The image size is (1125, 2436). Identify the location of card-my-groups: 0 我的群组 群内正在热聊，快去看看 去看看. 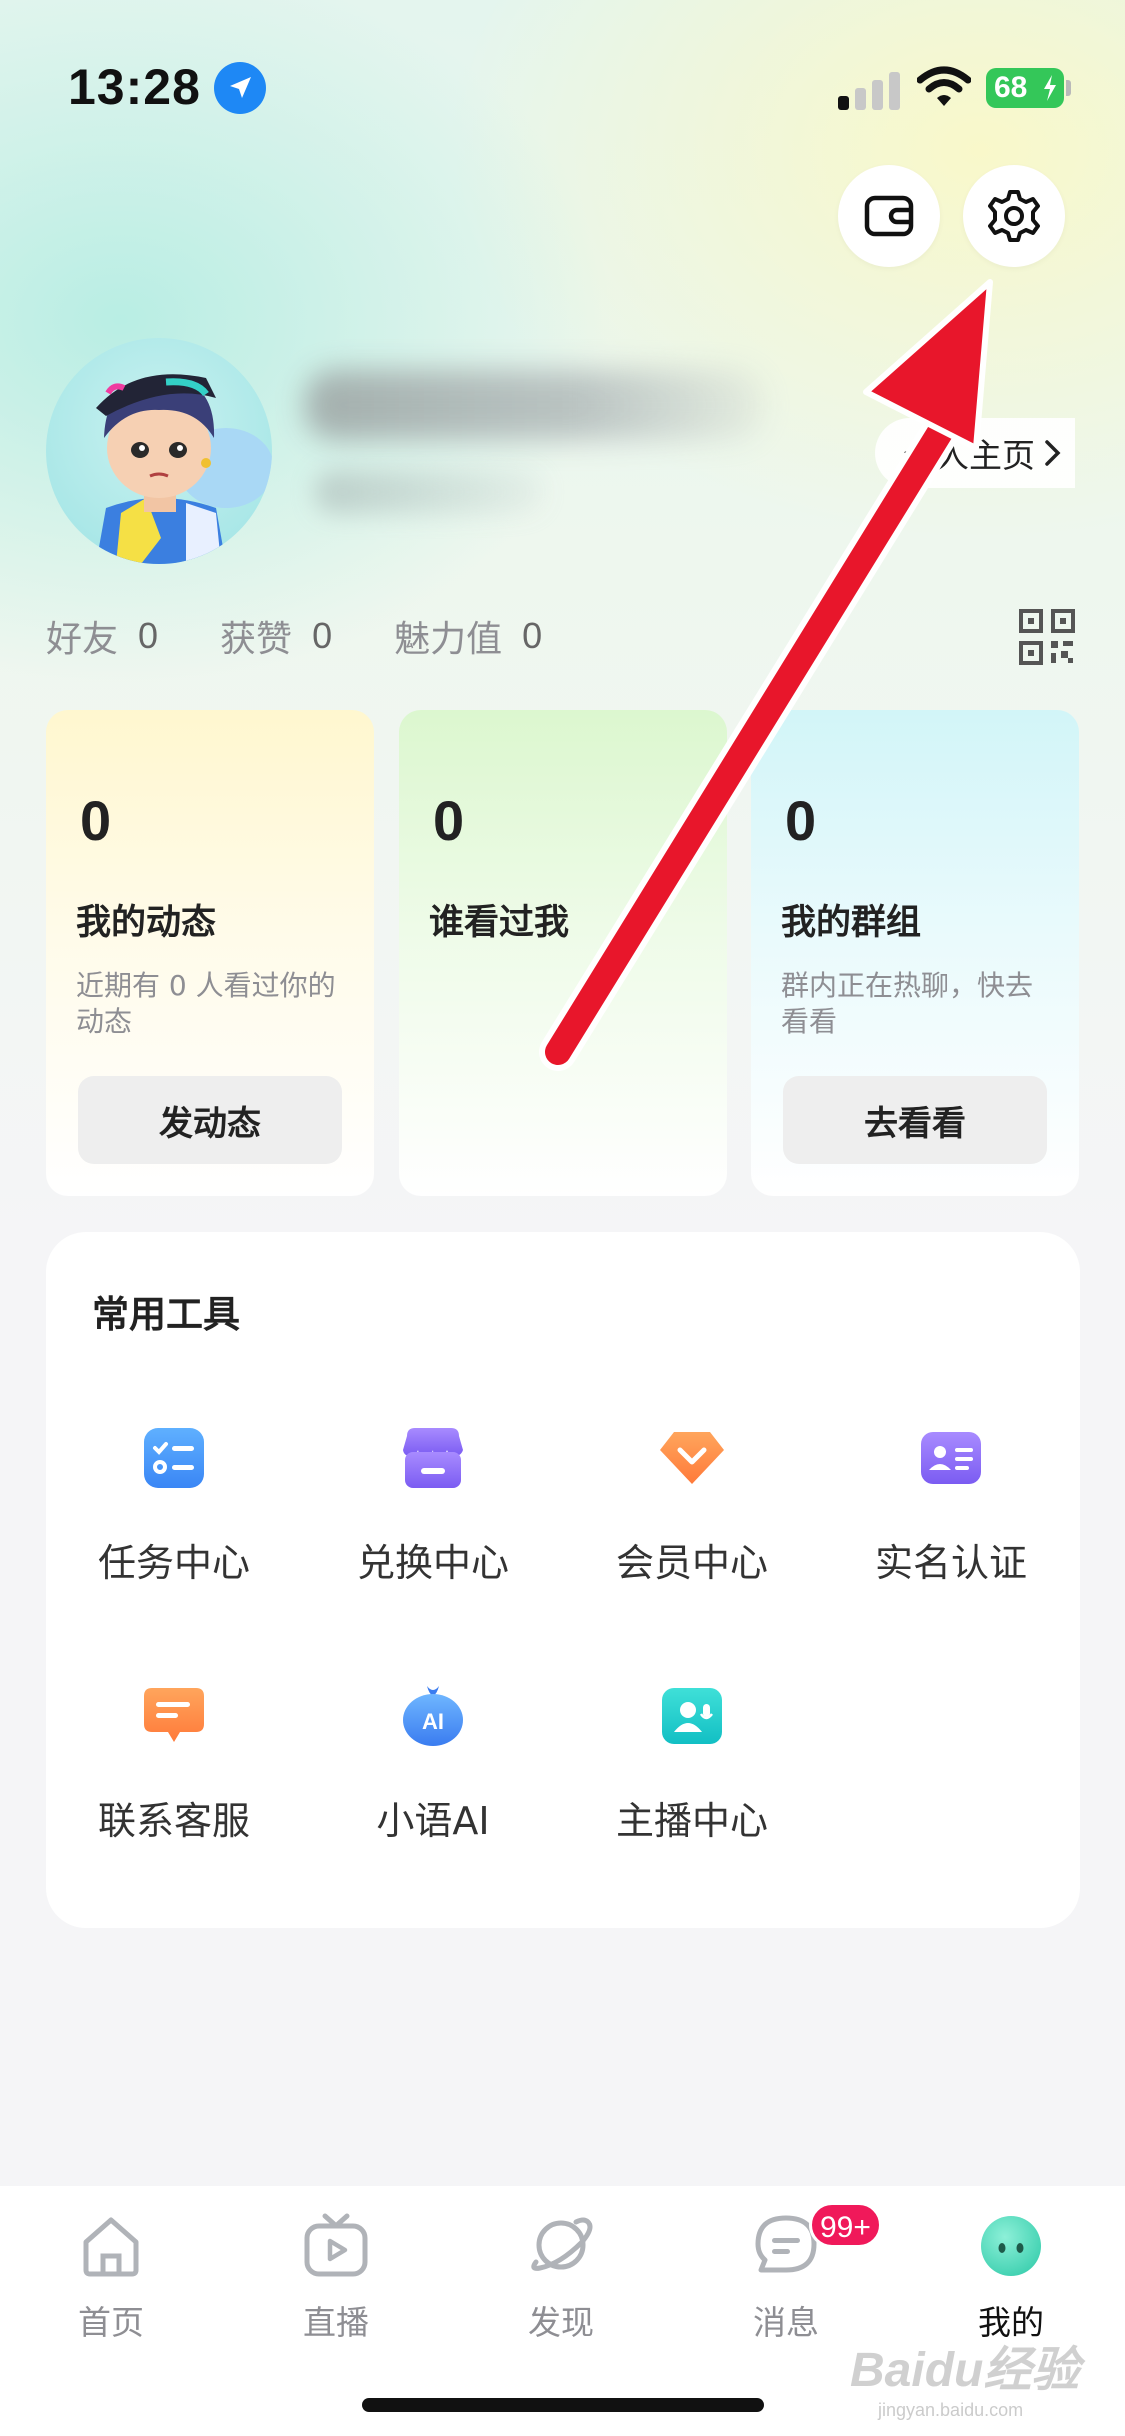
(915, 953).